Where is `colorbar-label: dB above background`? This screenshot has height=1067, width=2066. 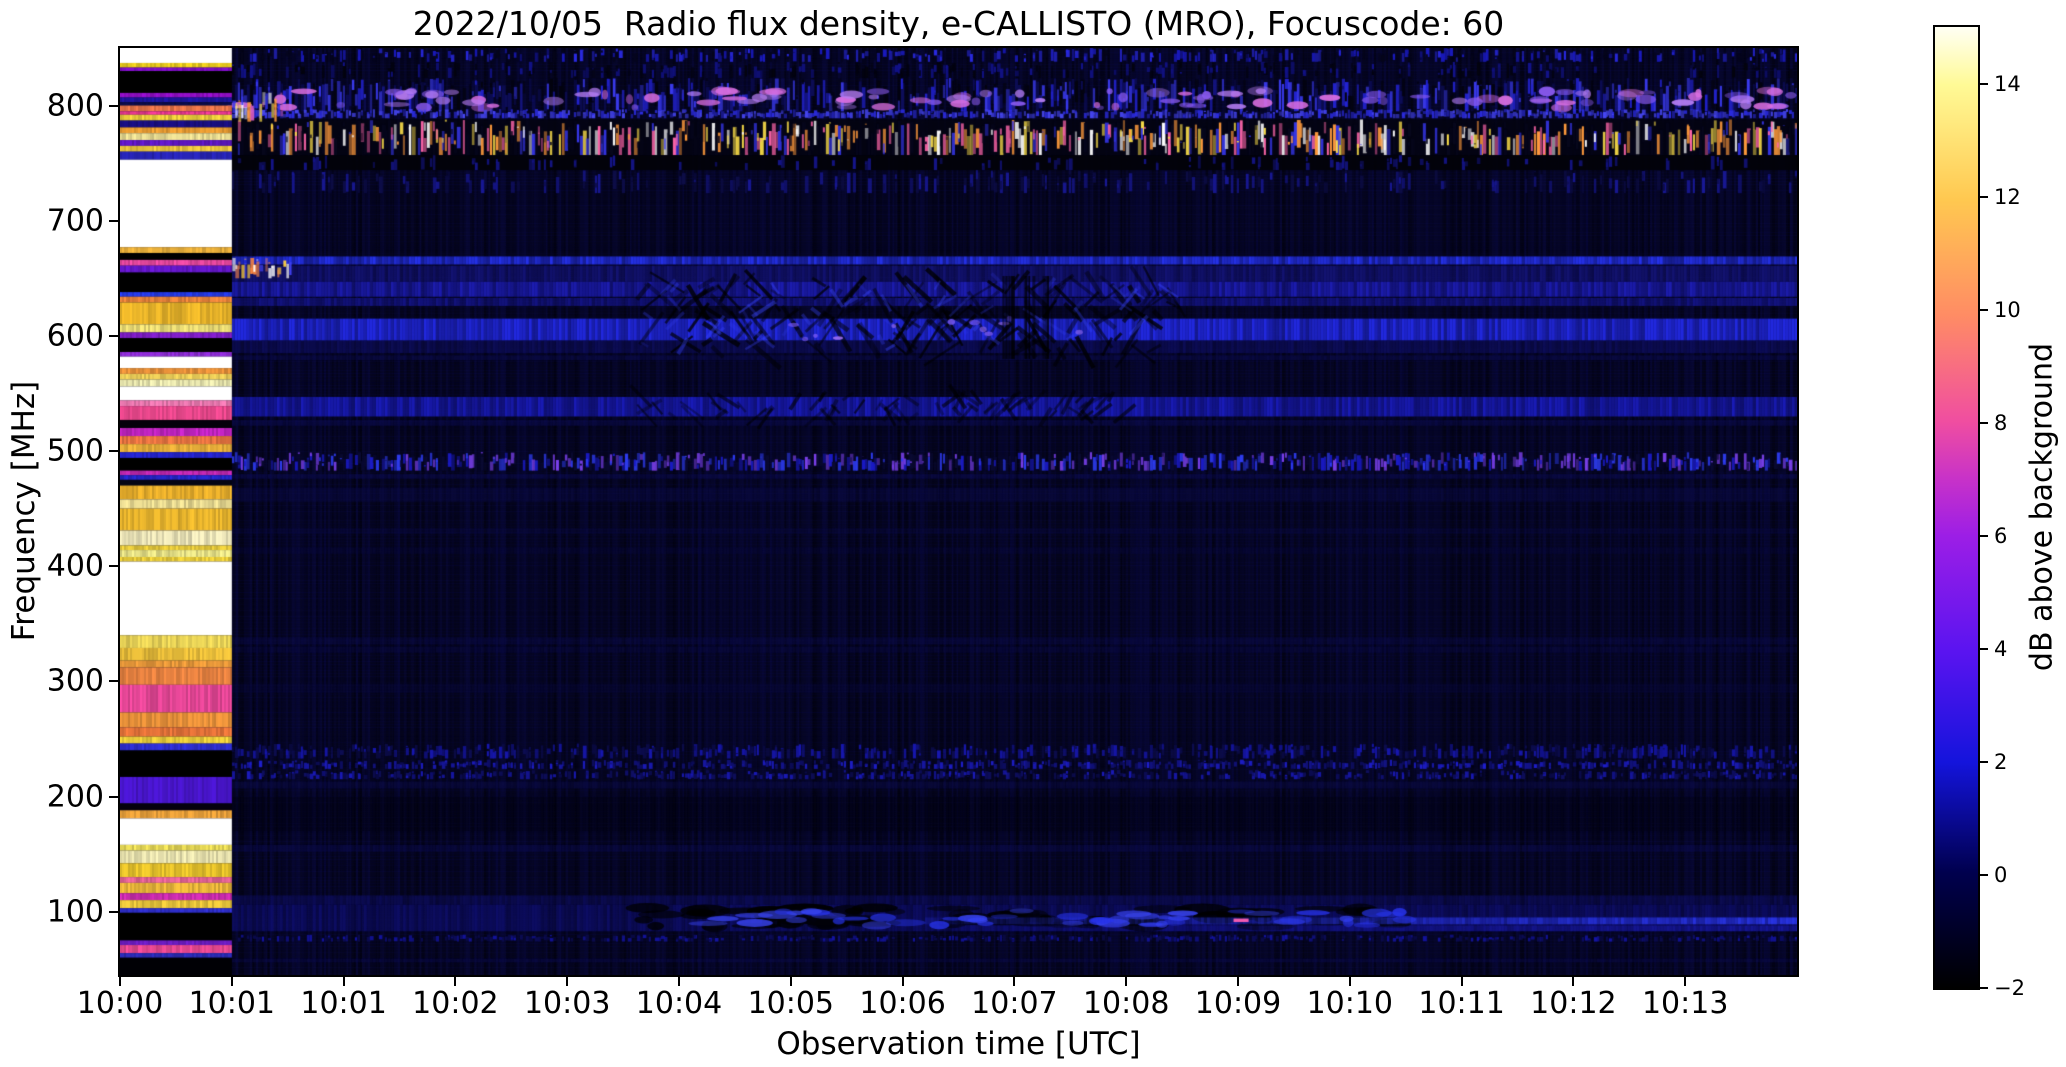 colorbar-label: dB above background is located at coordinates (2042, 507).